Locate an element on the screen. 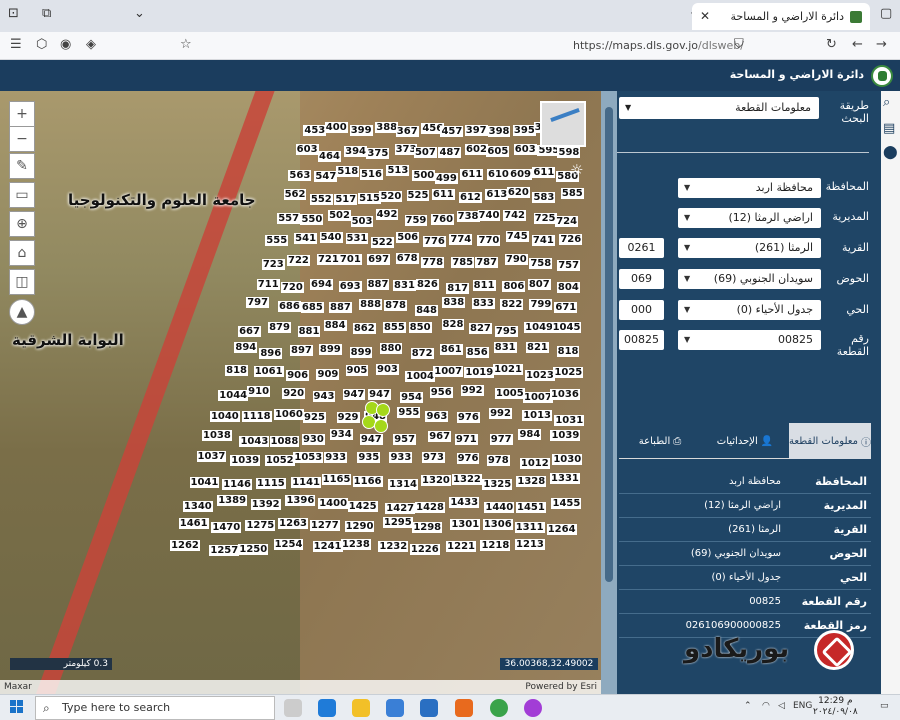 The height and width of the screenshot is (720, 900). taskbar-search-input: ⌕ Type here to search is located at coordinates (155, 708).